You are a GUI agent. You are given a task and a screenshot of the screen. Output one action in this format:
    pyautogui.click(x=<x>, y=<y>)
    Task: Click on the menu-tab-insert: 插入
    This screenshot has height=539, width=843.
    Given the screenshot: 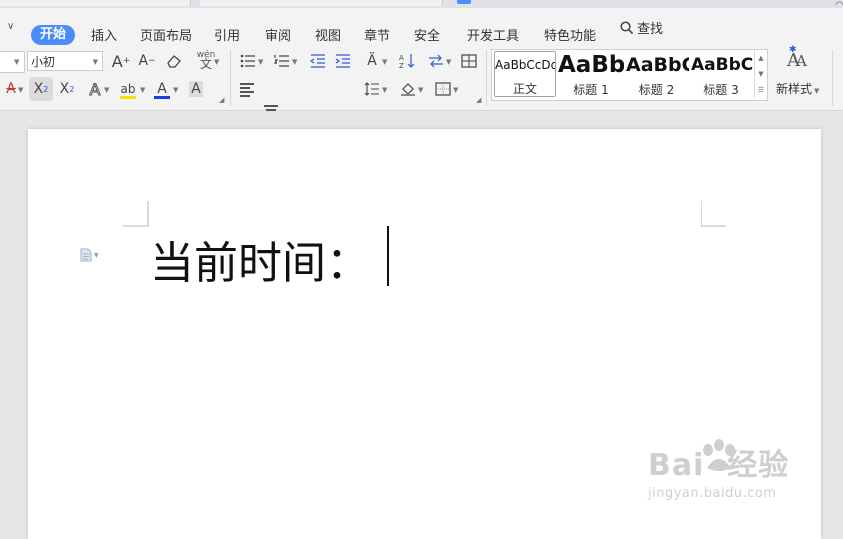 What is the action you would take?
    pyautogui.click(x=104, y=34)
    